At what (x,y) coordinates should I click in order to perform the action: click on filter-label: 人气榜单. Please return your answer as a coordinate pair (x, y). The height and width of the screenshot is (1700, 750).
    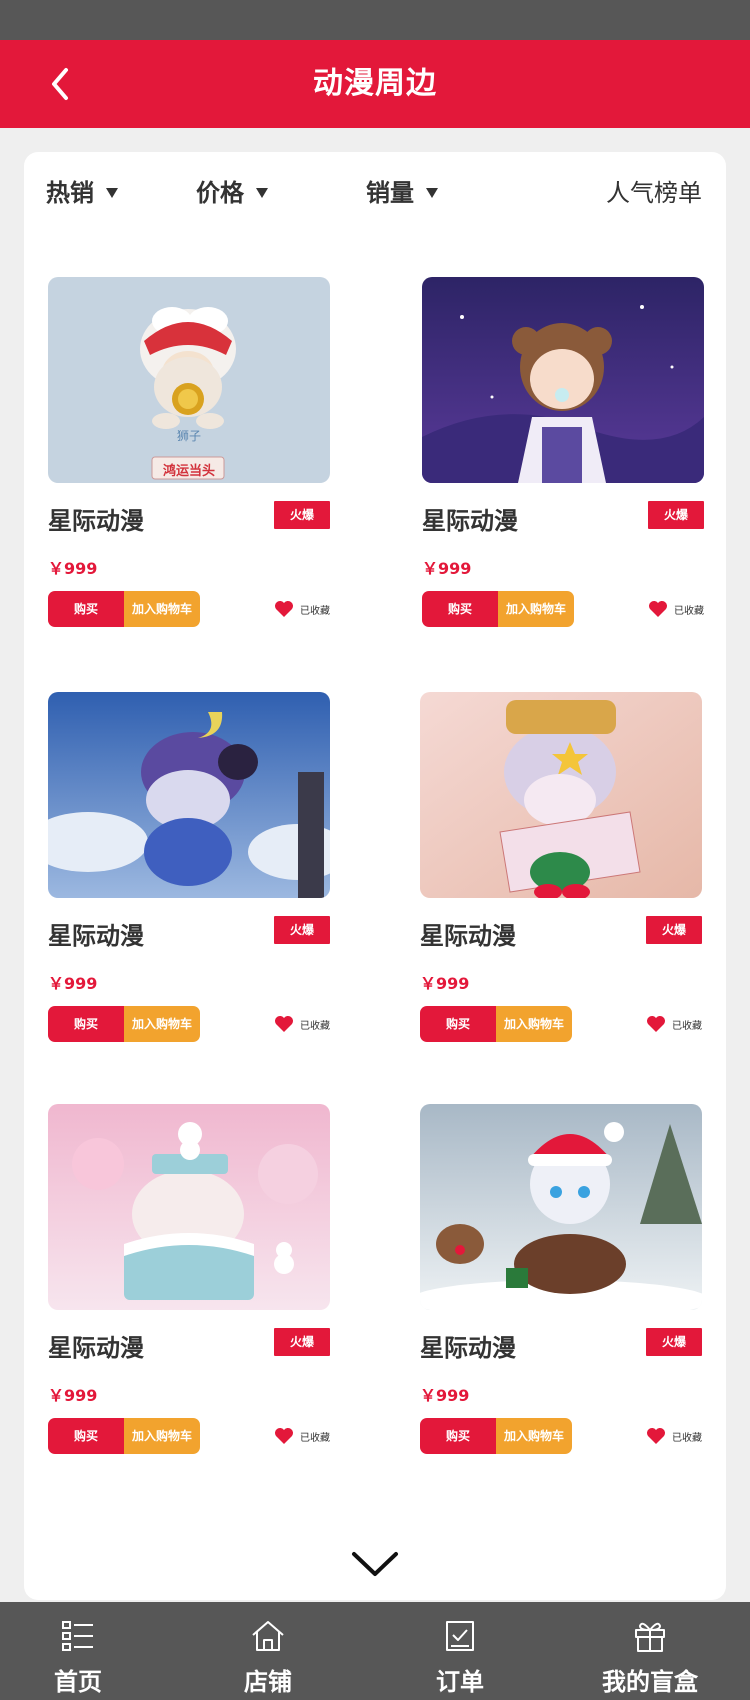
    Looking at the image, I should click on (654, 192).